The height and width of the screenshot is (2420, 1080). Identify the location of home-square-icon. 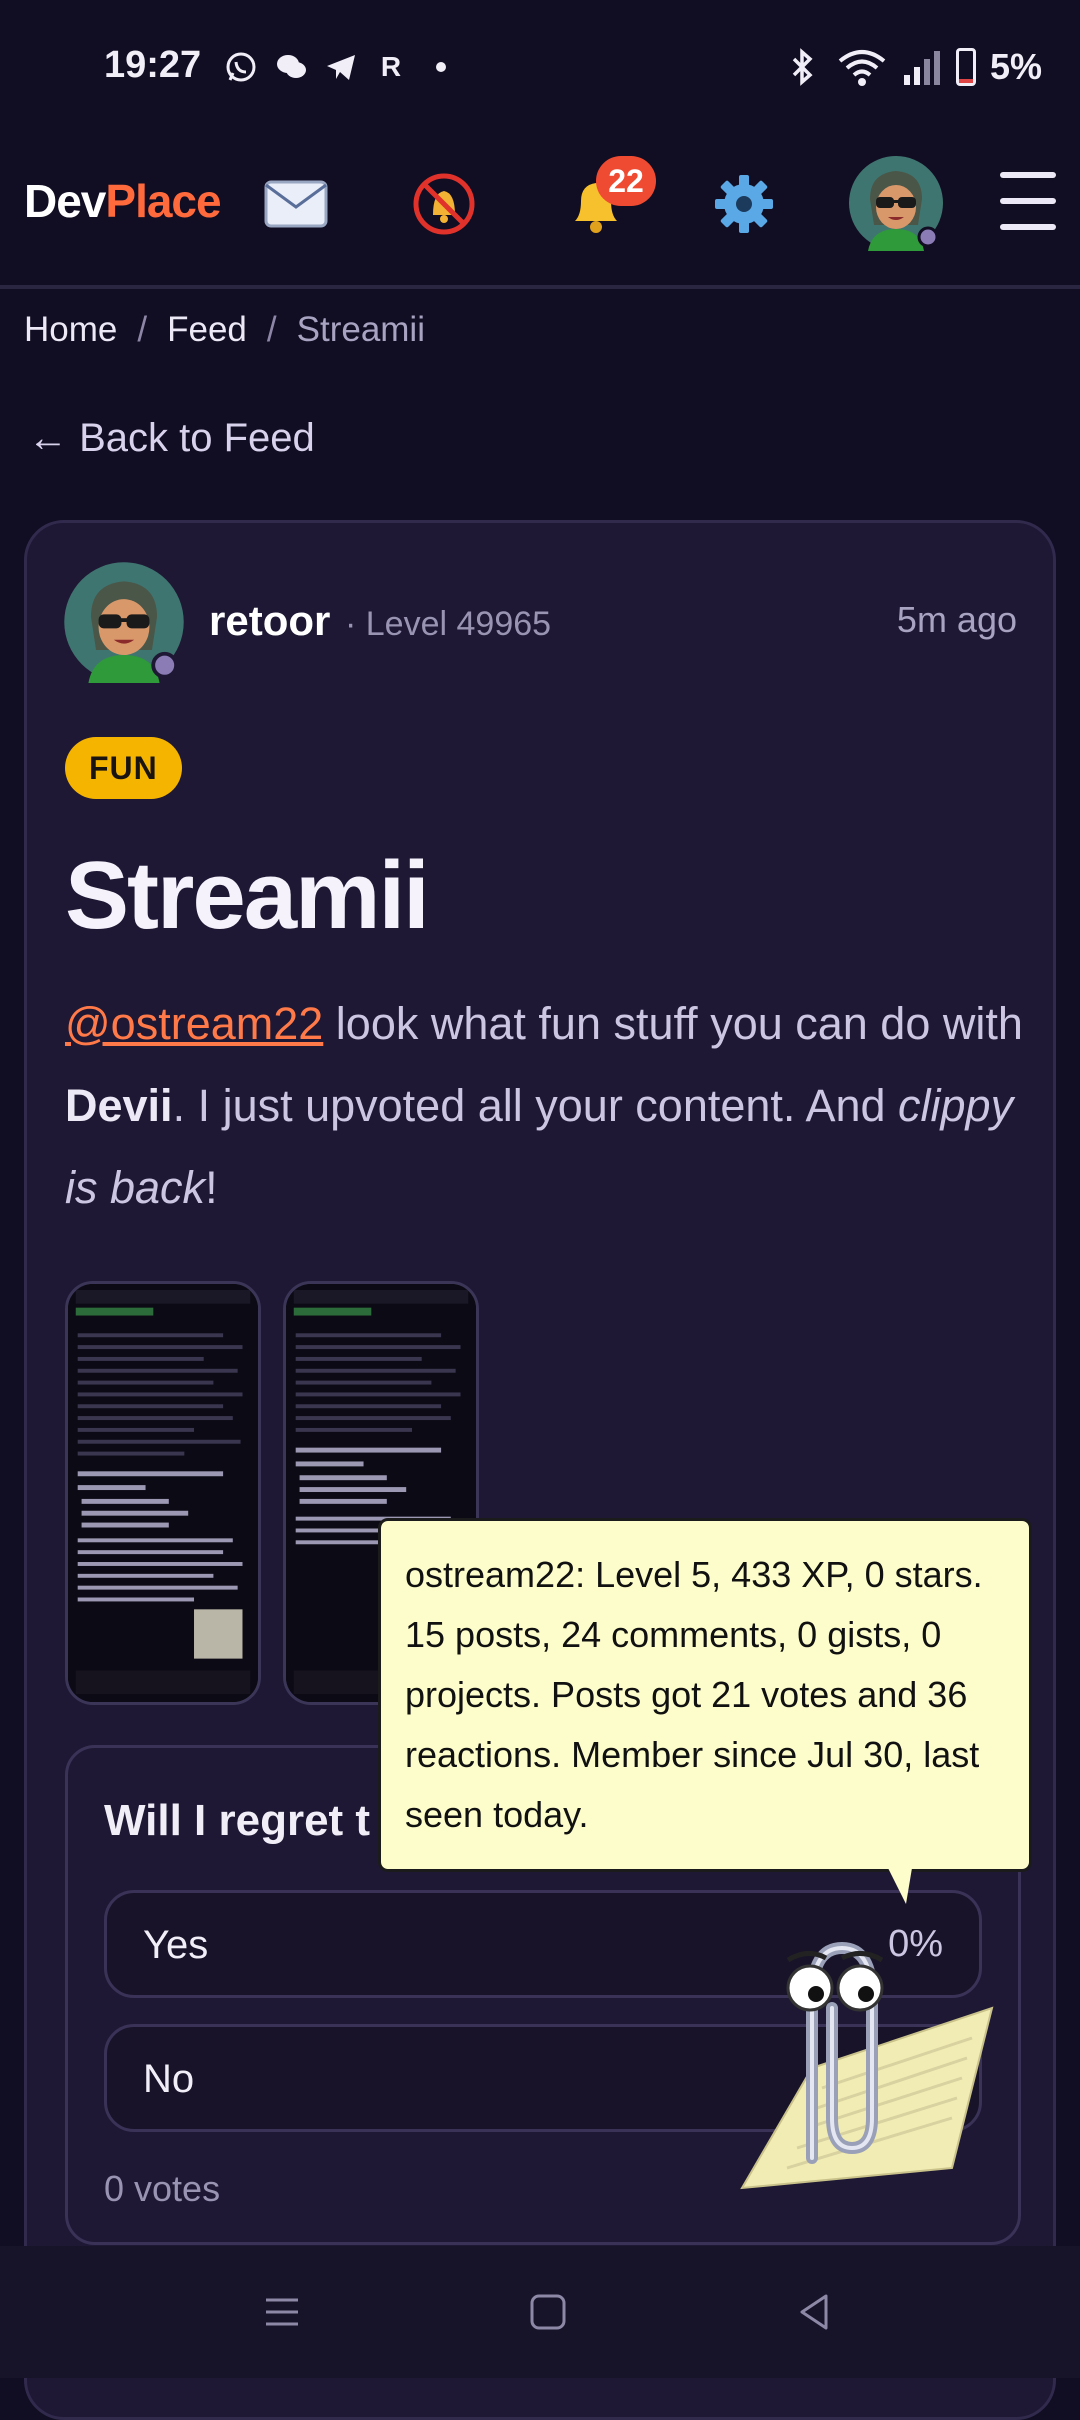
(548, 2312).